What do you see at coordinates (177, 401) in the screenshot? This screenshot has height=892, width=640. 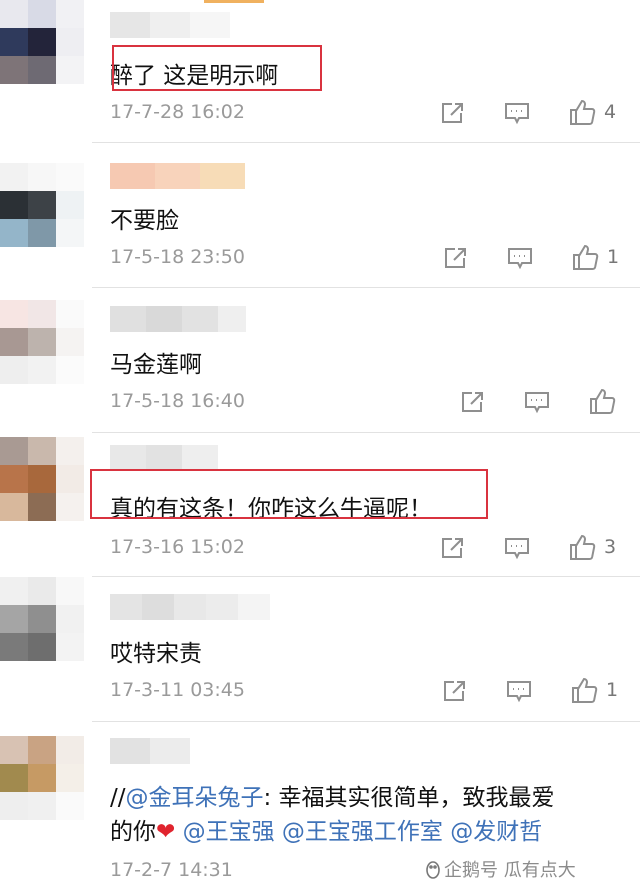 I see `comment-time: 17-5-18 16:40` at bounding box center [177, 401].